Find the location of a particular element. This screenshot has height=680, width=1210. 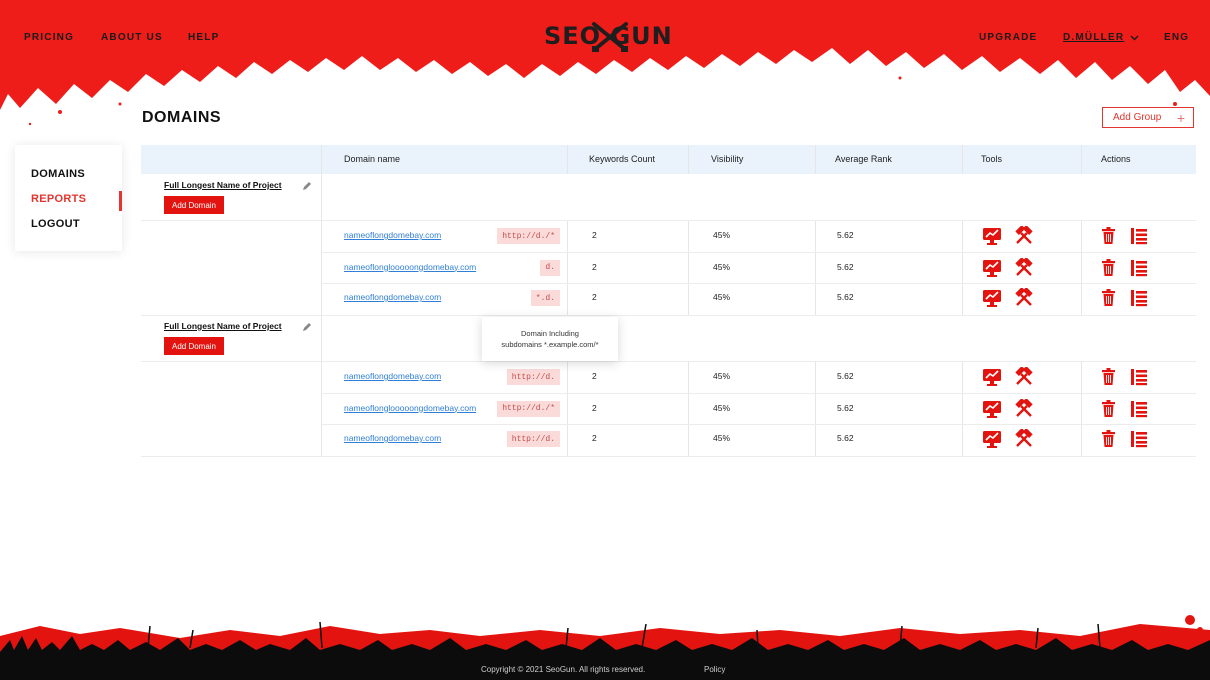

col-domain-name: Domain name is located at coordinates (372, 159).